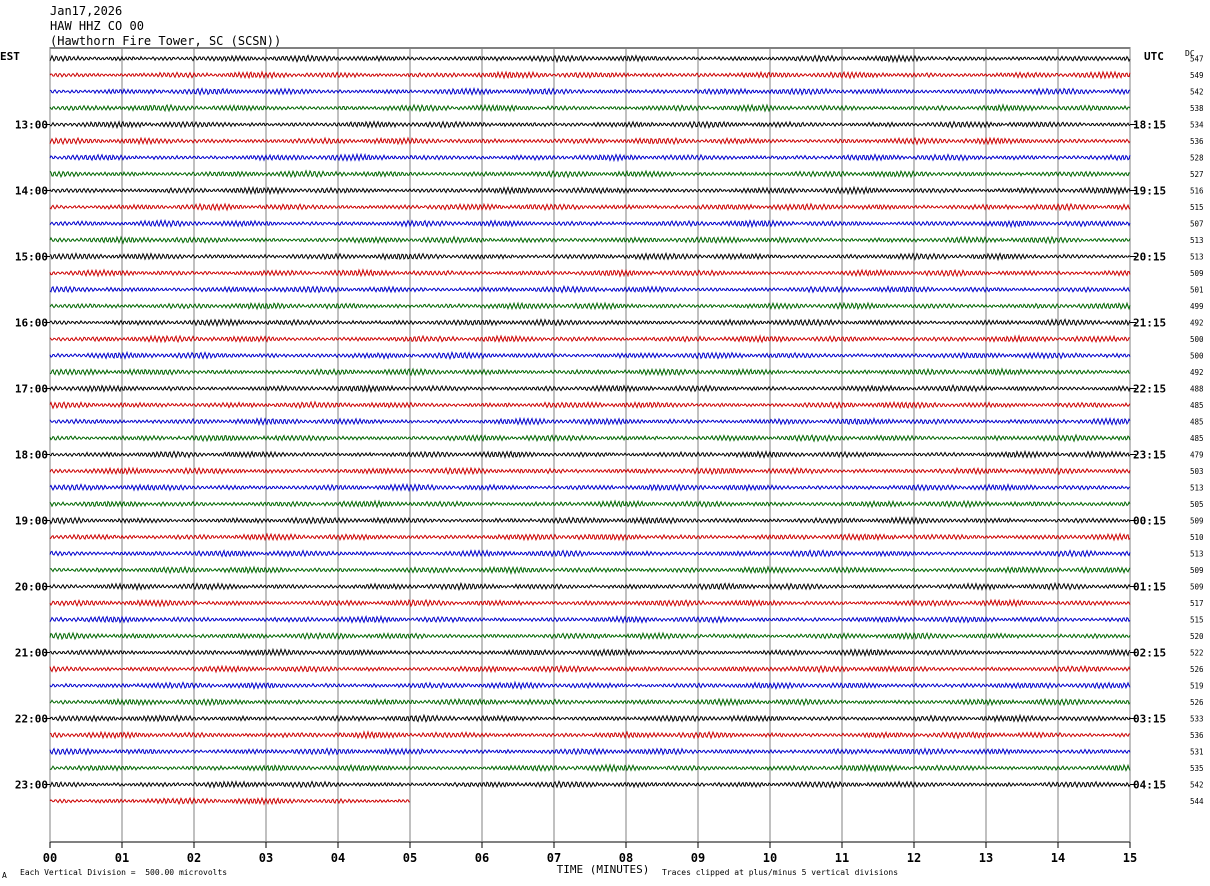 Image resolution: width=1210 pixels, height=886 pixels. What do you see at coordinates (1197, 504) in the screenshot?
I see `dc-offset-label: 505` at bounding box center [1197, 504].